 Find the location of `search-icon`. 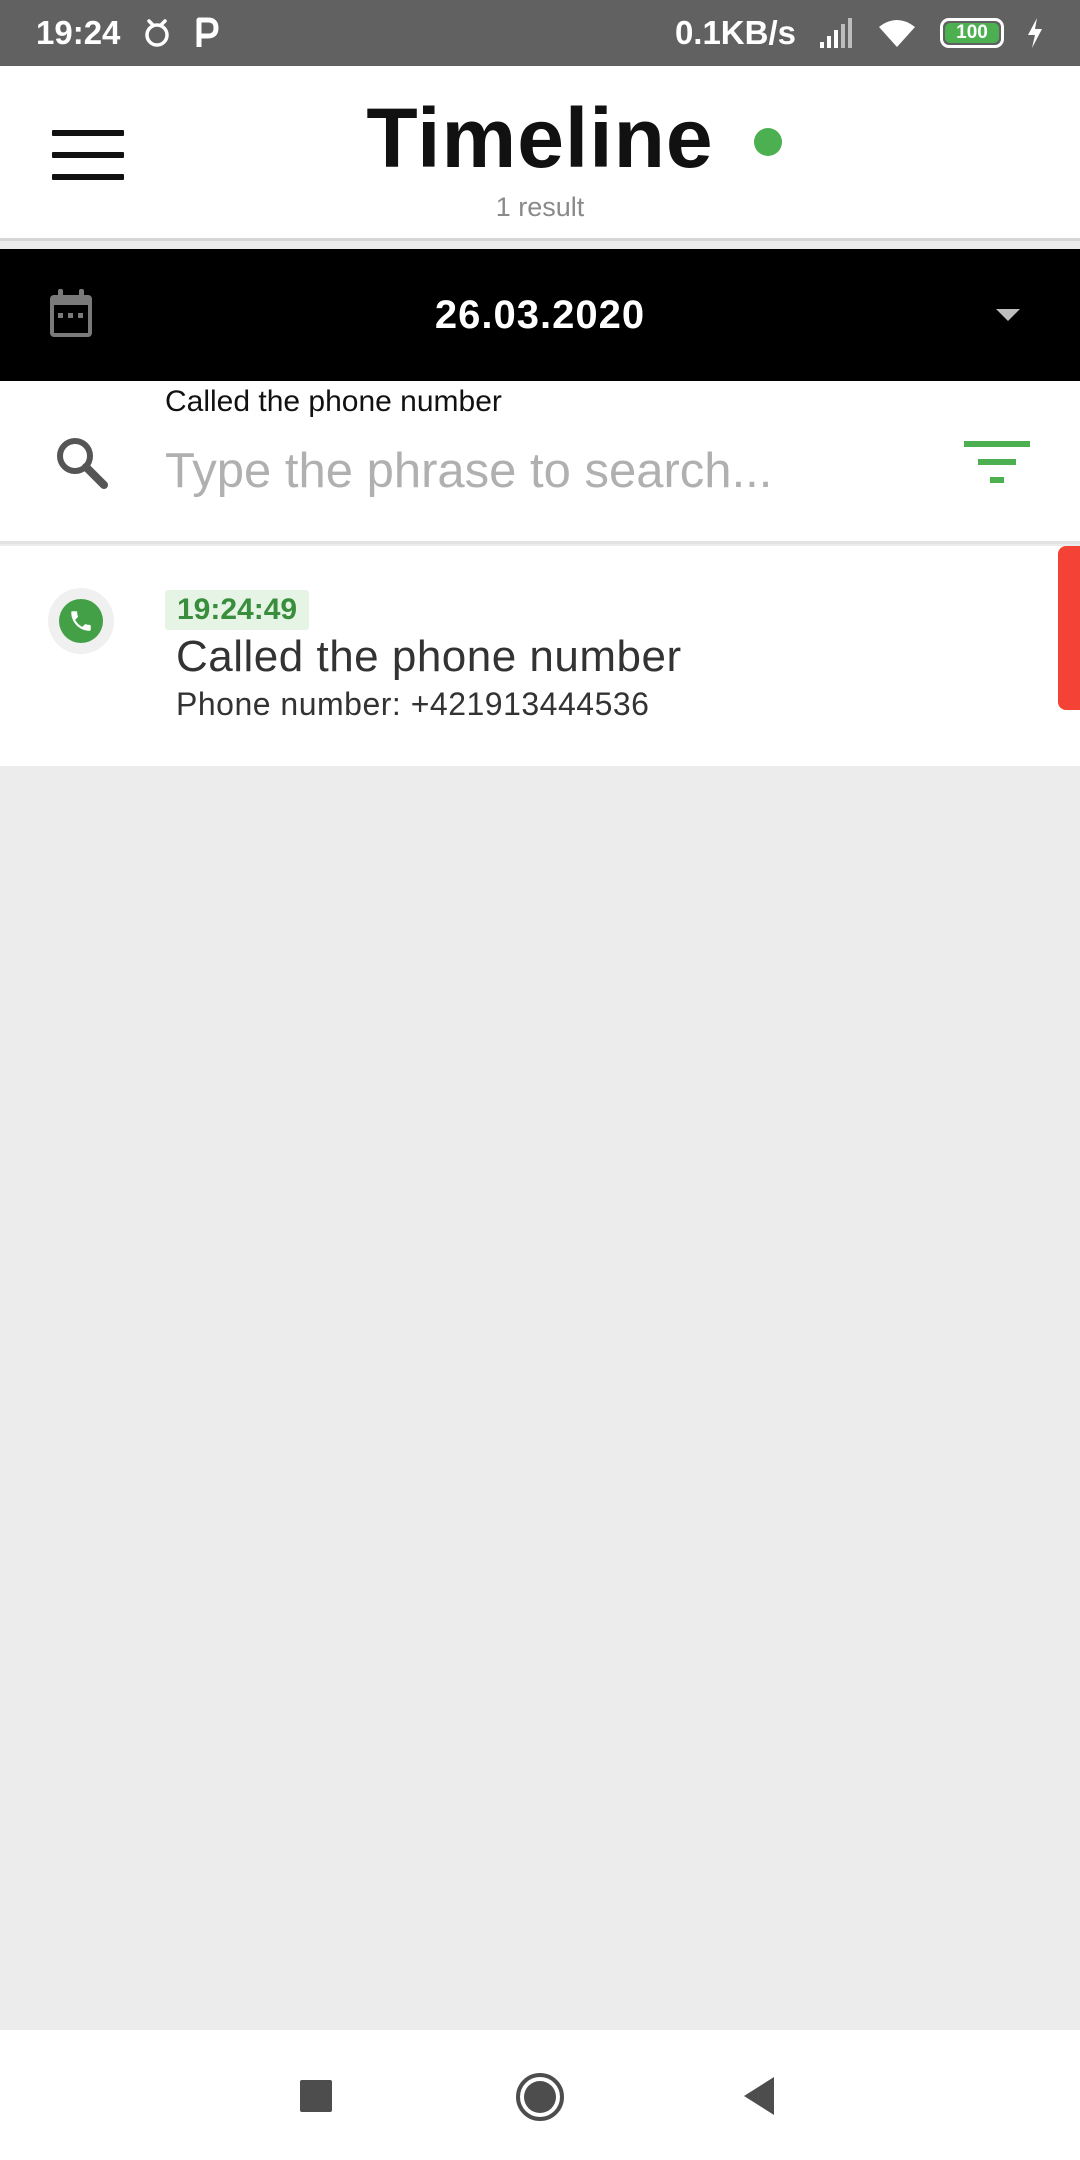

search-icon is located at coordinates (82, 463).